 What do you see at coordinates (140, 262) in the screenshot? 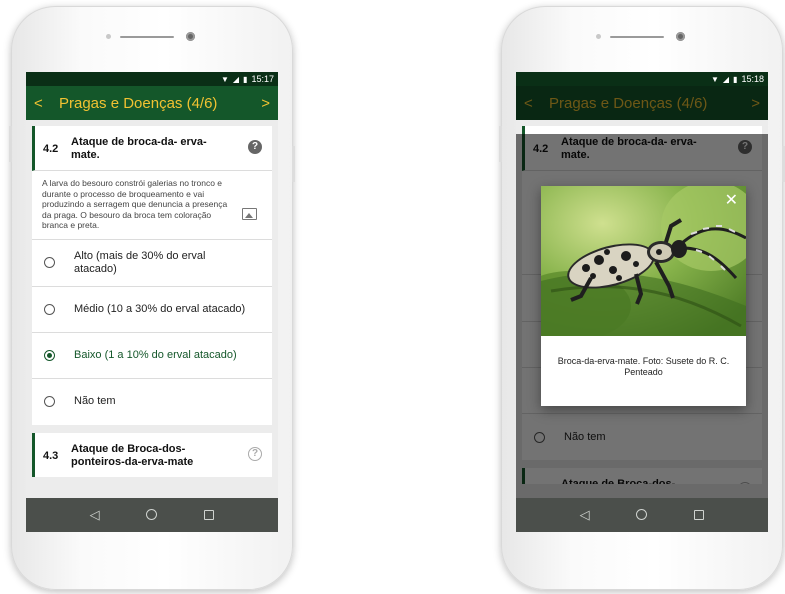
I see `option-label: Alto (mais de 30% do erval atacado)` at bounding box center [140, 262].